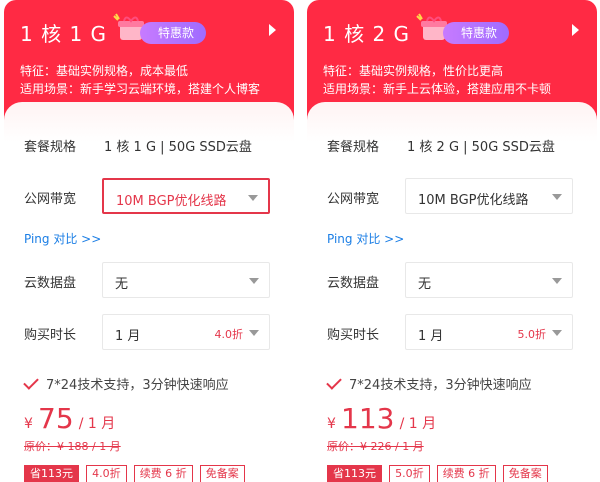  Describe the element at coordinates (489, 332) in the screenshot. I see `duration-select: 1 月 5.0折` at that location.